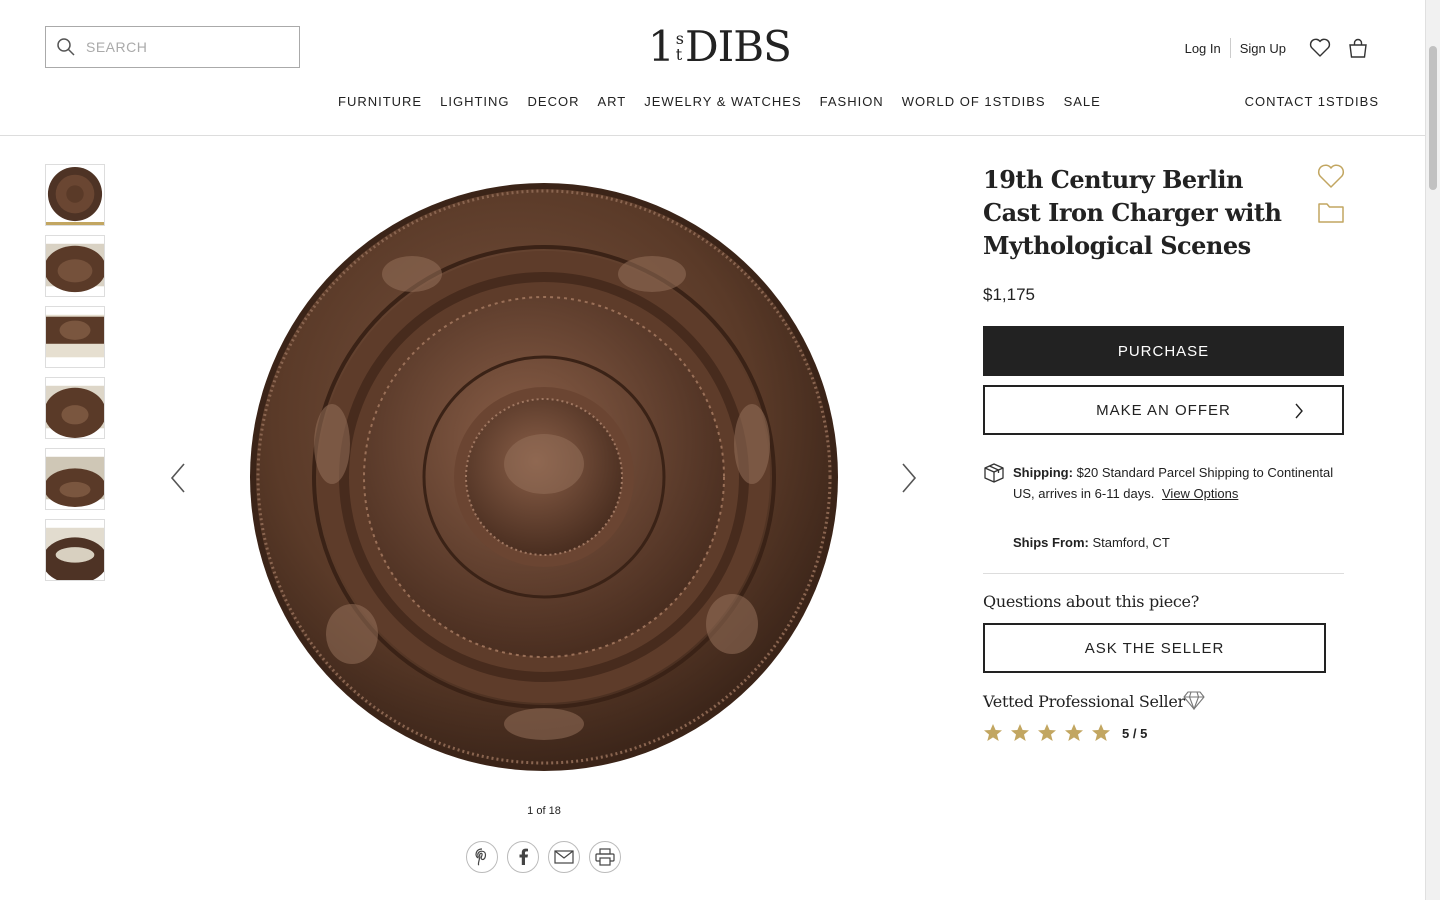 Image resolution: width=1440 pixels, height=900 pixels. What do you see at coordinates (1082, 101) in the screenshot?
I see `nav-item-sale: SALE` at bounding box center [1082, 101].